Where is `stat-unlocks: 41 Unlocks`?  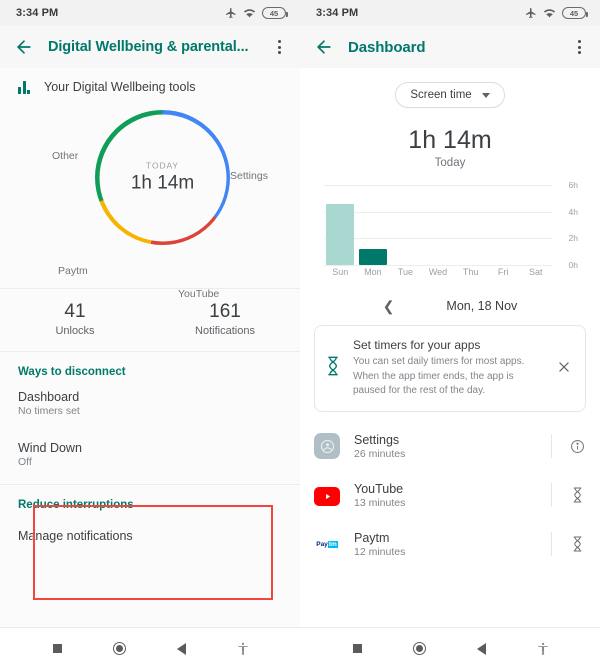 stat-unlocks: 41 Unlocks is located at coordinates (75, 320).